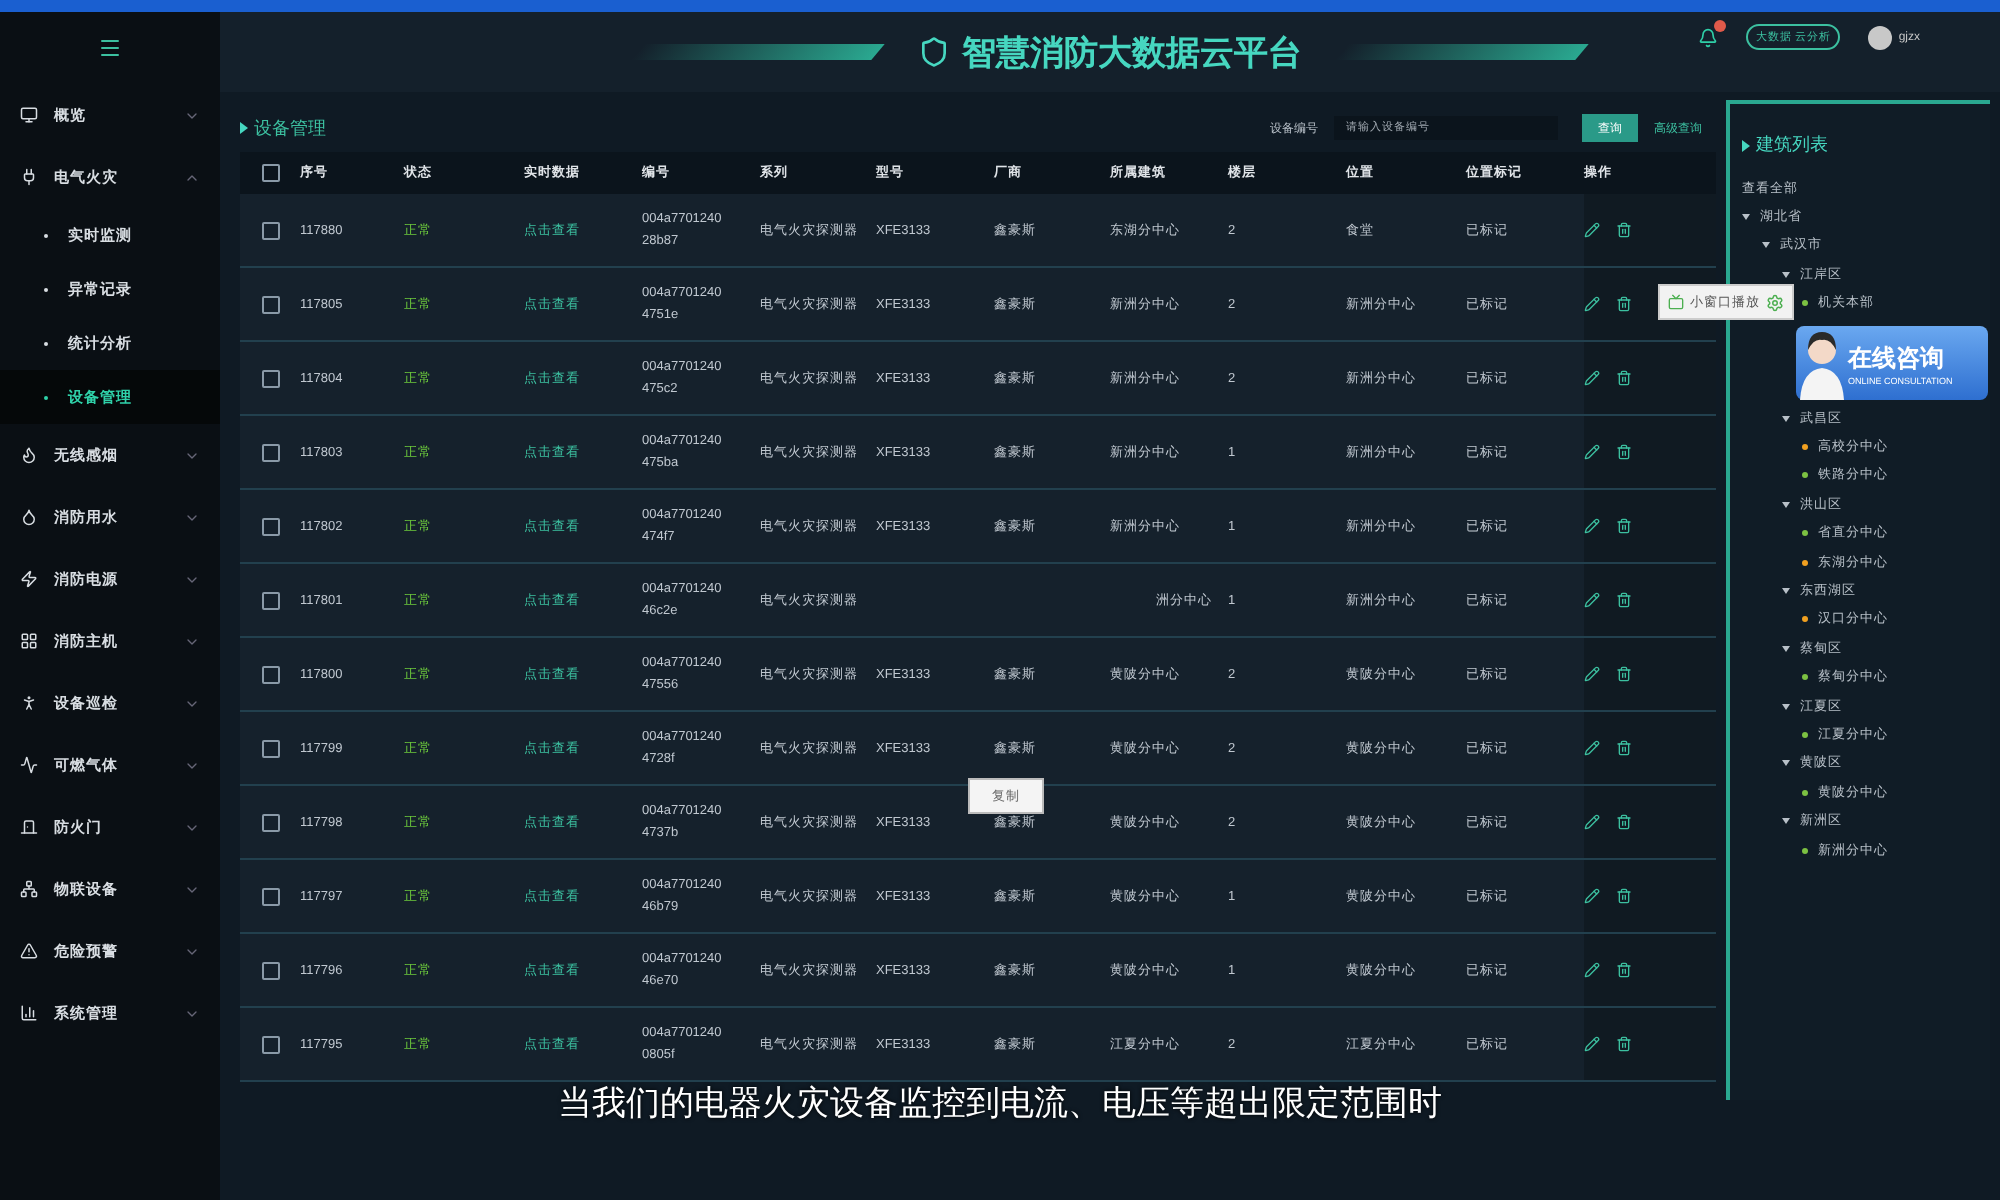  What do you see at coordinates (1676, 302) in the screenshot?
I see `tv-icon` at bounding box center [1676, 302].